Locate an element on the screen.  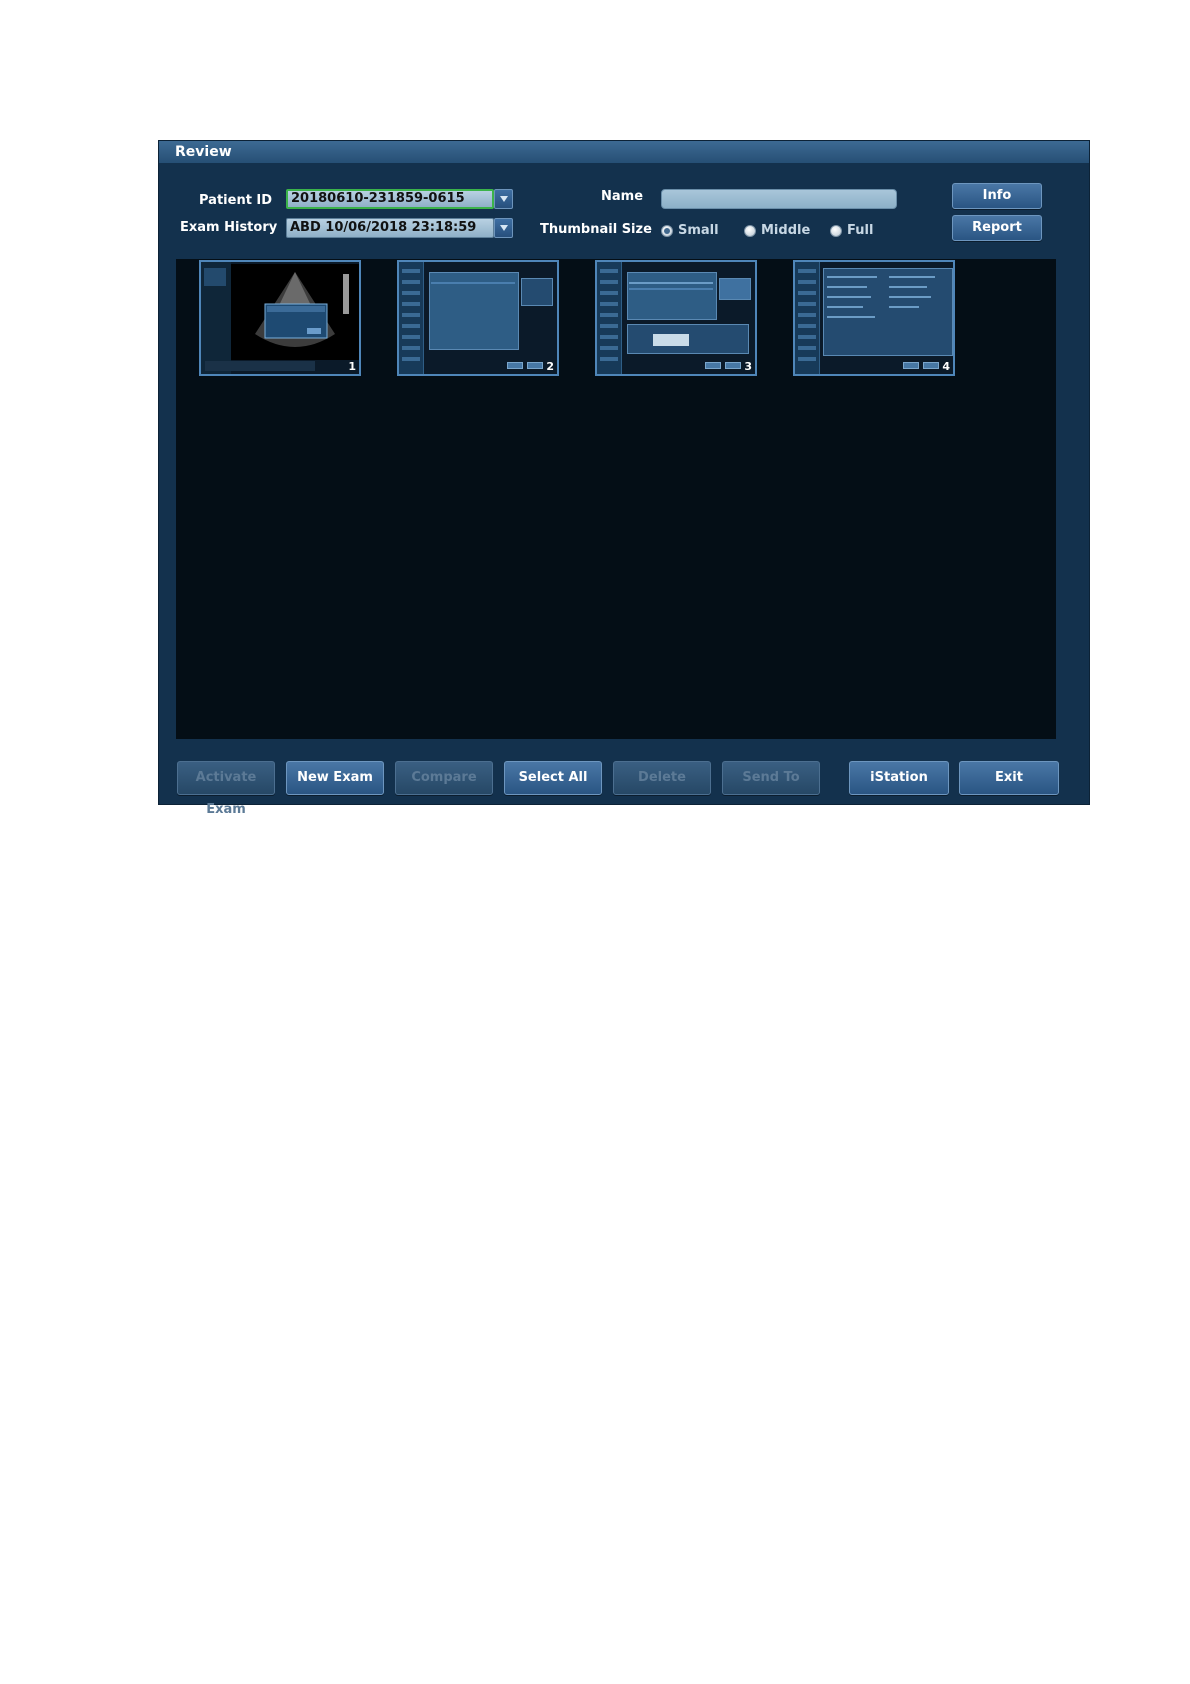
info-button: Info is located at coordinates (997, 196).